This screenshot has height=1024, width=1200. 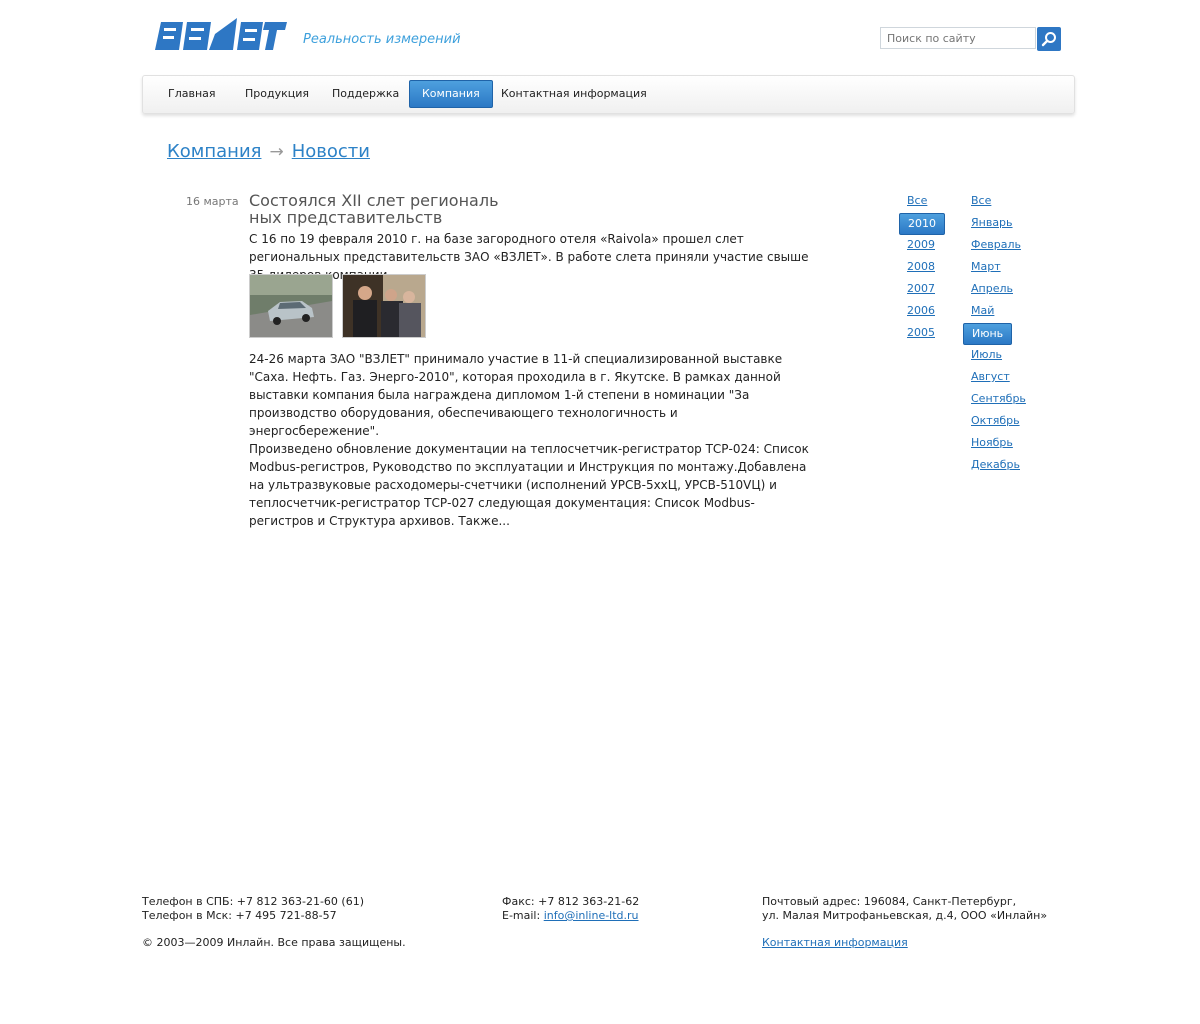 I want to click on year-link: 2005, so click(x=921, y=332).